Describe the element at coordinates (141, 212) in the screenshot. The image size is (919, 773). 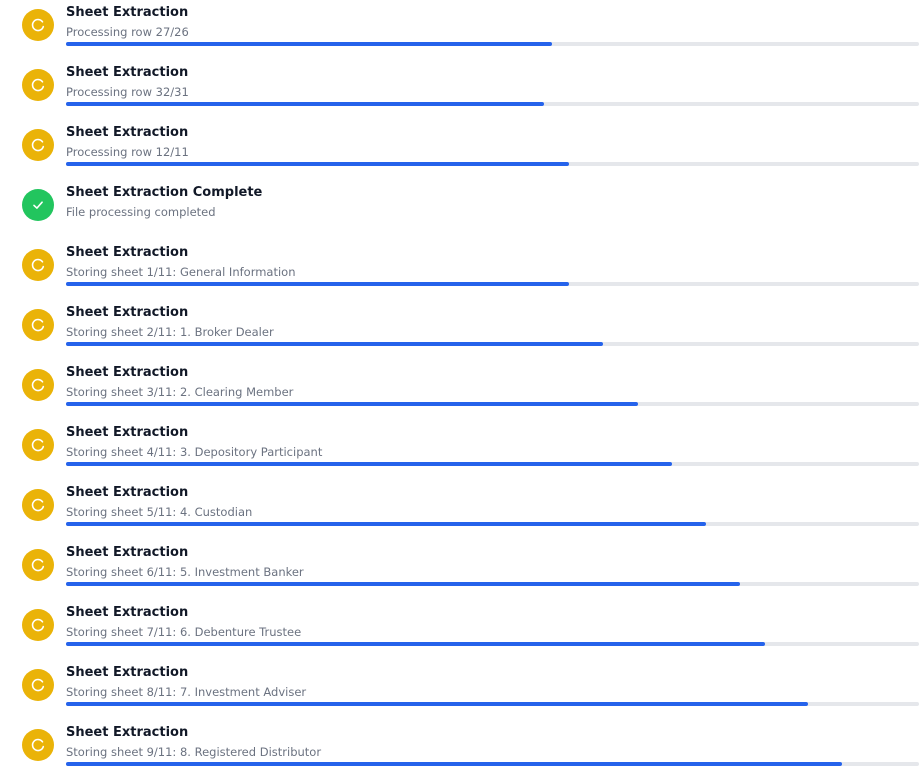
I see `task-status-text: File processing completed` at that location.